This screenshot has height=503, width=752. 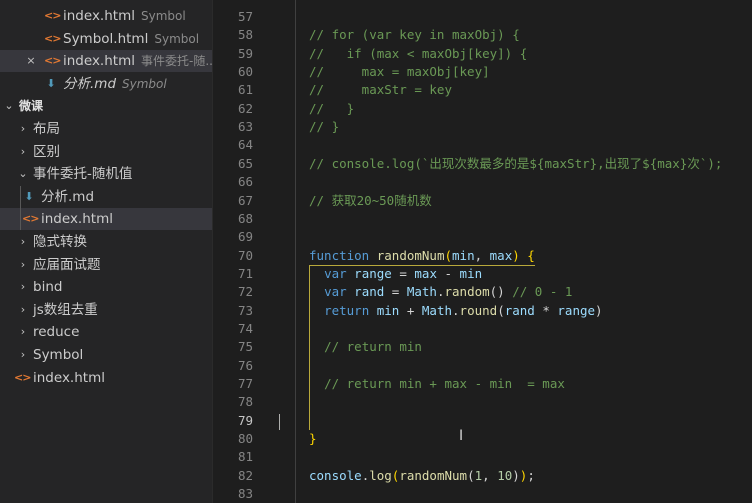 What do you see at coordinates (467, 292) in the screenshot?
I see `code-token: random` at bounding box center [467, 292].